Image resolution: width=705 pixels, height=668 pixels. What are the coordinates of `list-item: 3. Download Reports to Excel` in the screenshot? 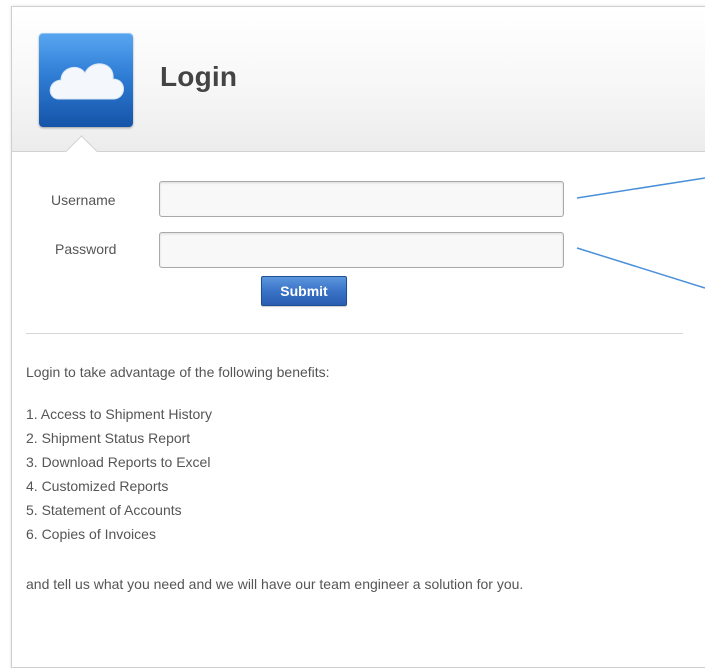 It's located at (118, 462).